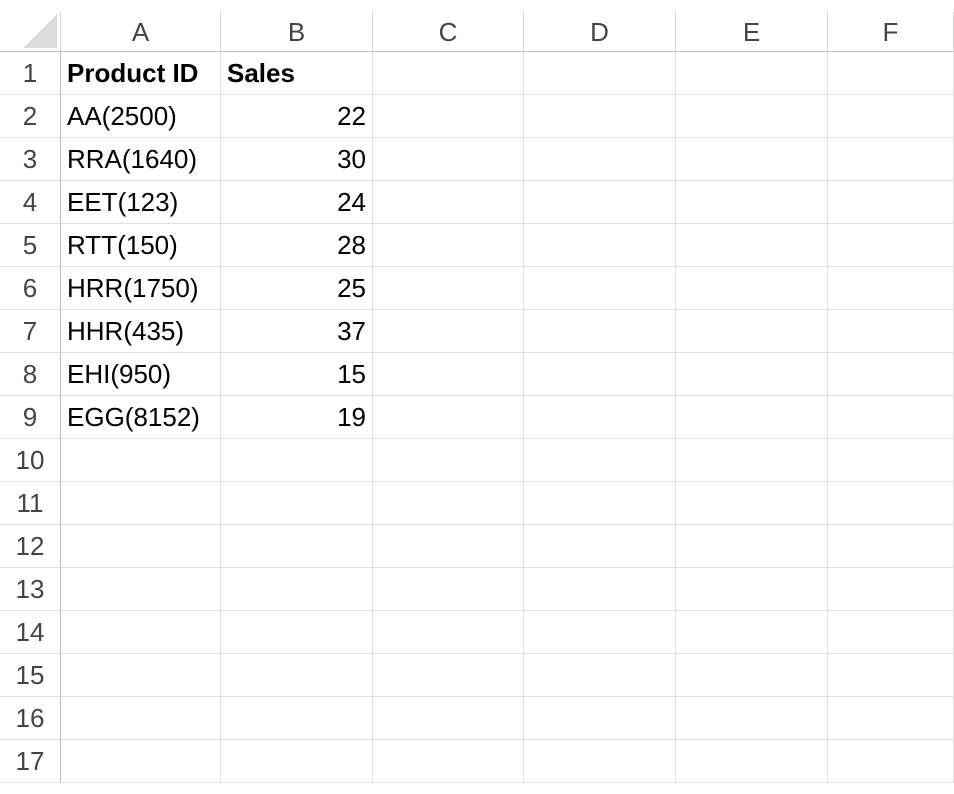 The height and width of the screenshot is (794, 954). Describe the element at coordinates (448, 761) in the screenshot. I see `cell-c17` at that location.